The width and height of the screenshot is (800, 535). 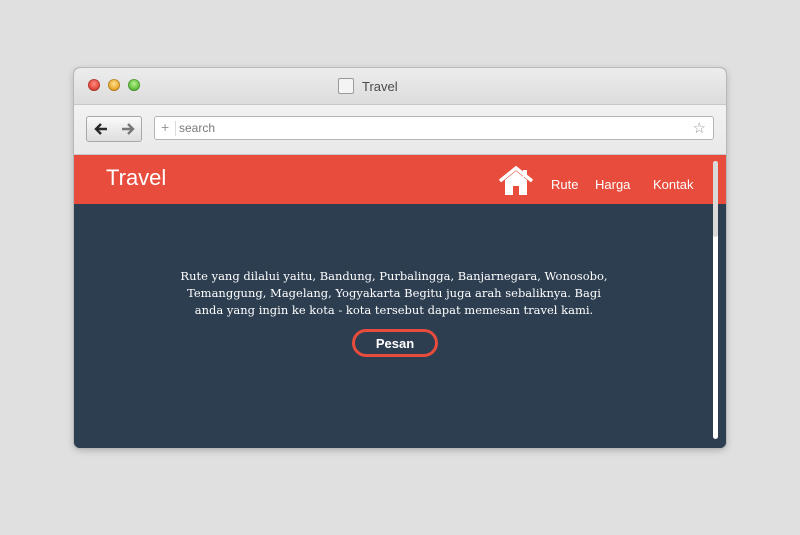 I want to click on history-nav-group, so click(x=114, y=129).